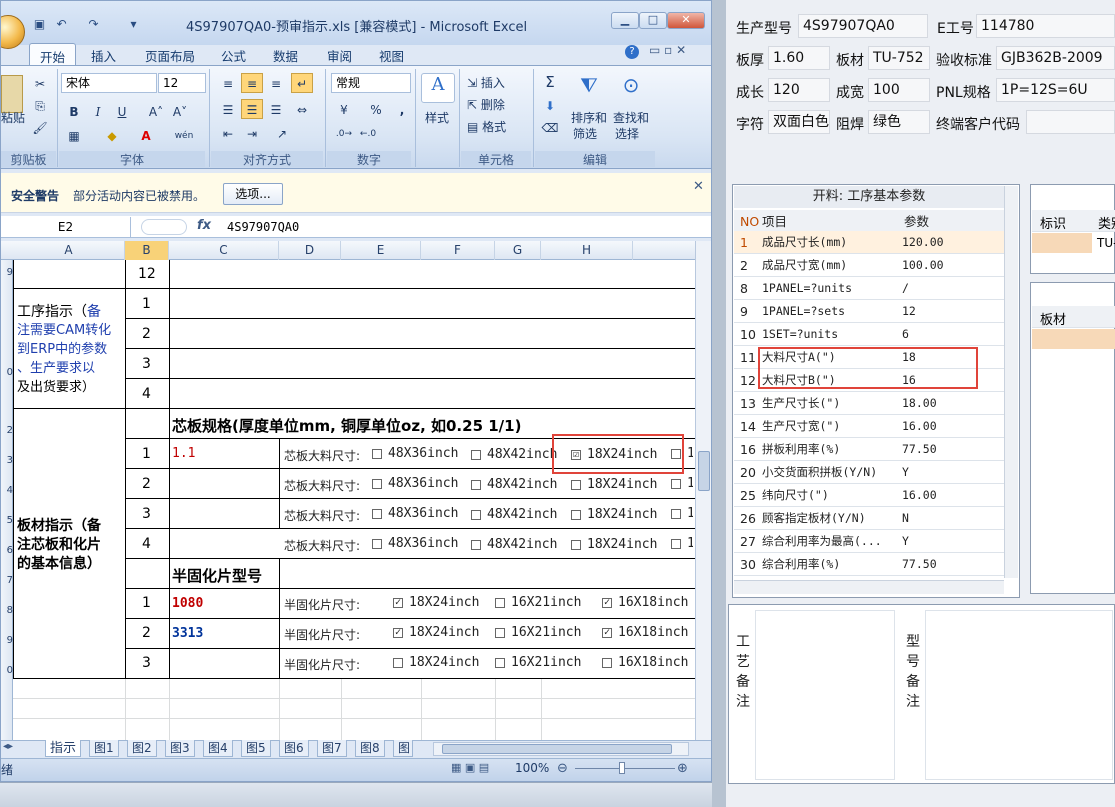 The width and height of the screenshot is (1115, 807). Describe the element at coordinates (204, 225) in the screenshot. I see `fx-icon: fx` at that location.